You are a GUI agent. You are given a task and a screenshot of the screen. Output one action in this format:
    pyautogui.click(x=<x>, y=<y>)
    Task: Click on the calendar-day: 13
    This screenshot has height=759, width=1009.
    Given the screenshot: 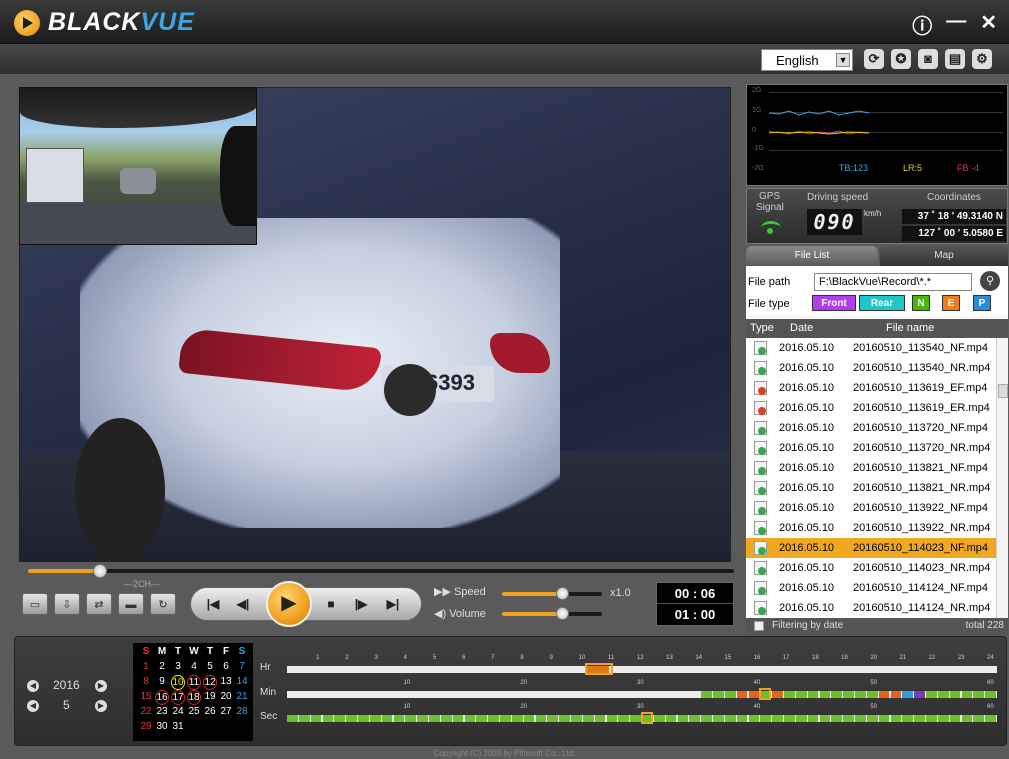 What is the action you would take?
    pyautogui.click(x=226, y=681)
    